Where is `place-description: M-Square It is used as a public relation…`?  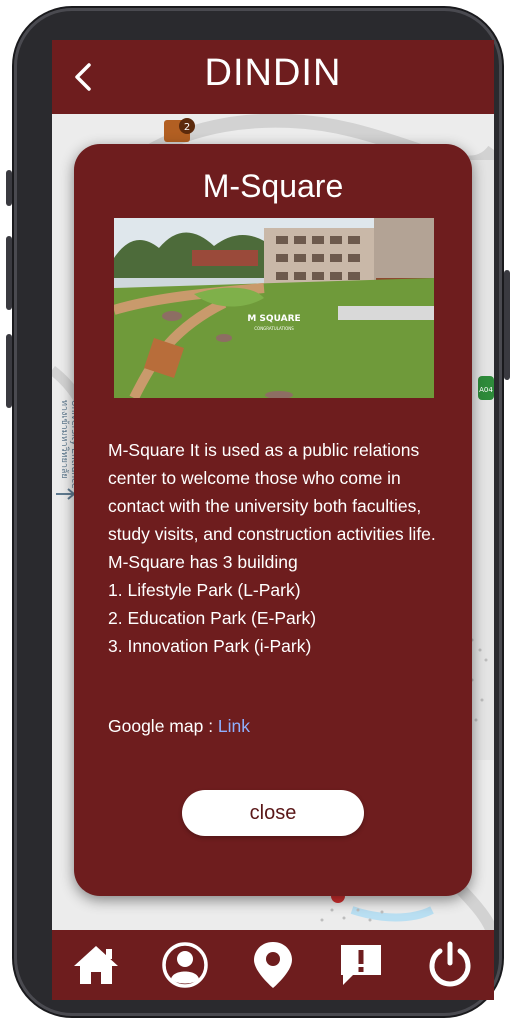 place-description: M-Square It is used as a public relation… is located at coordinates (272, 548).